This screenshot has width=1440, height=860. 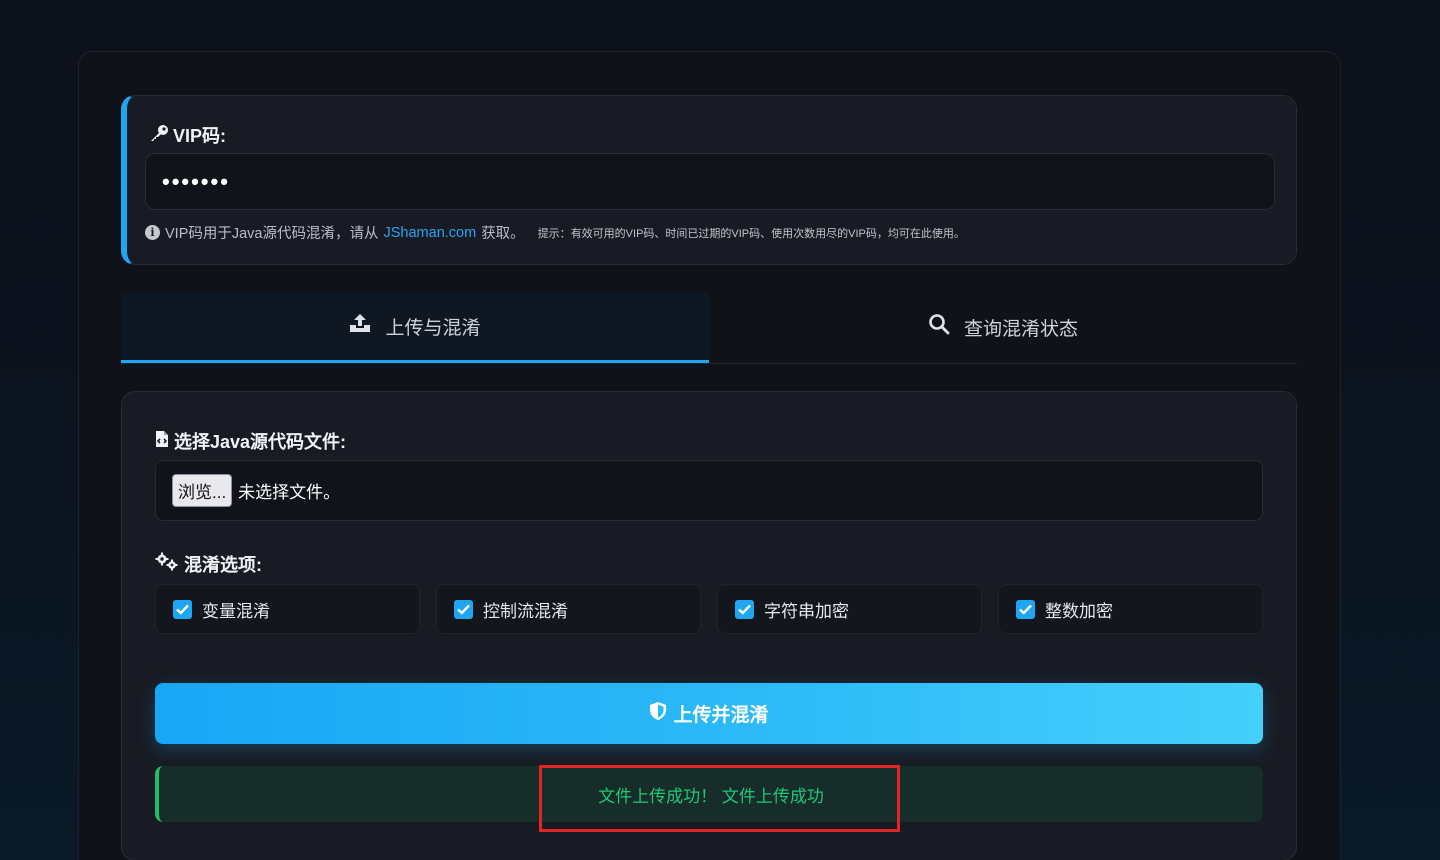 I want to click on option-label: 整数加密, so click(x=1079, y=611).